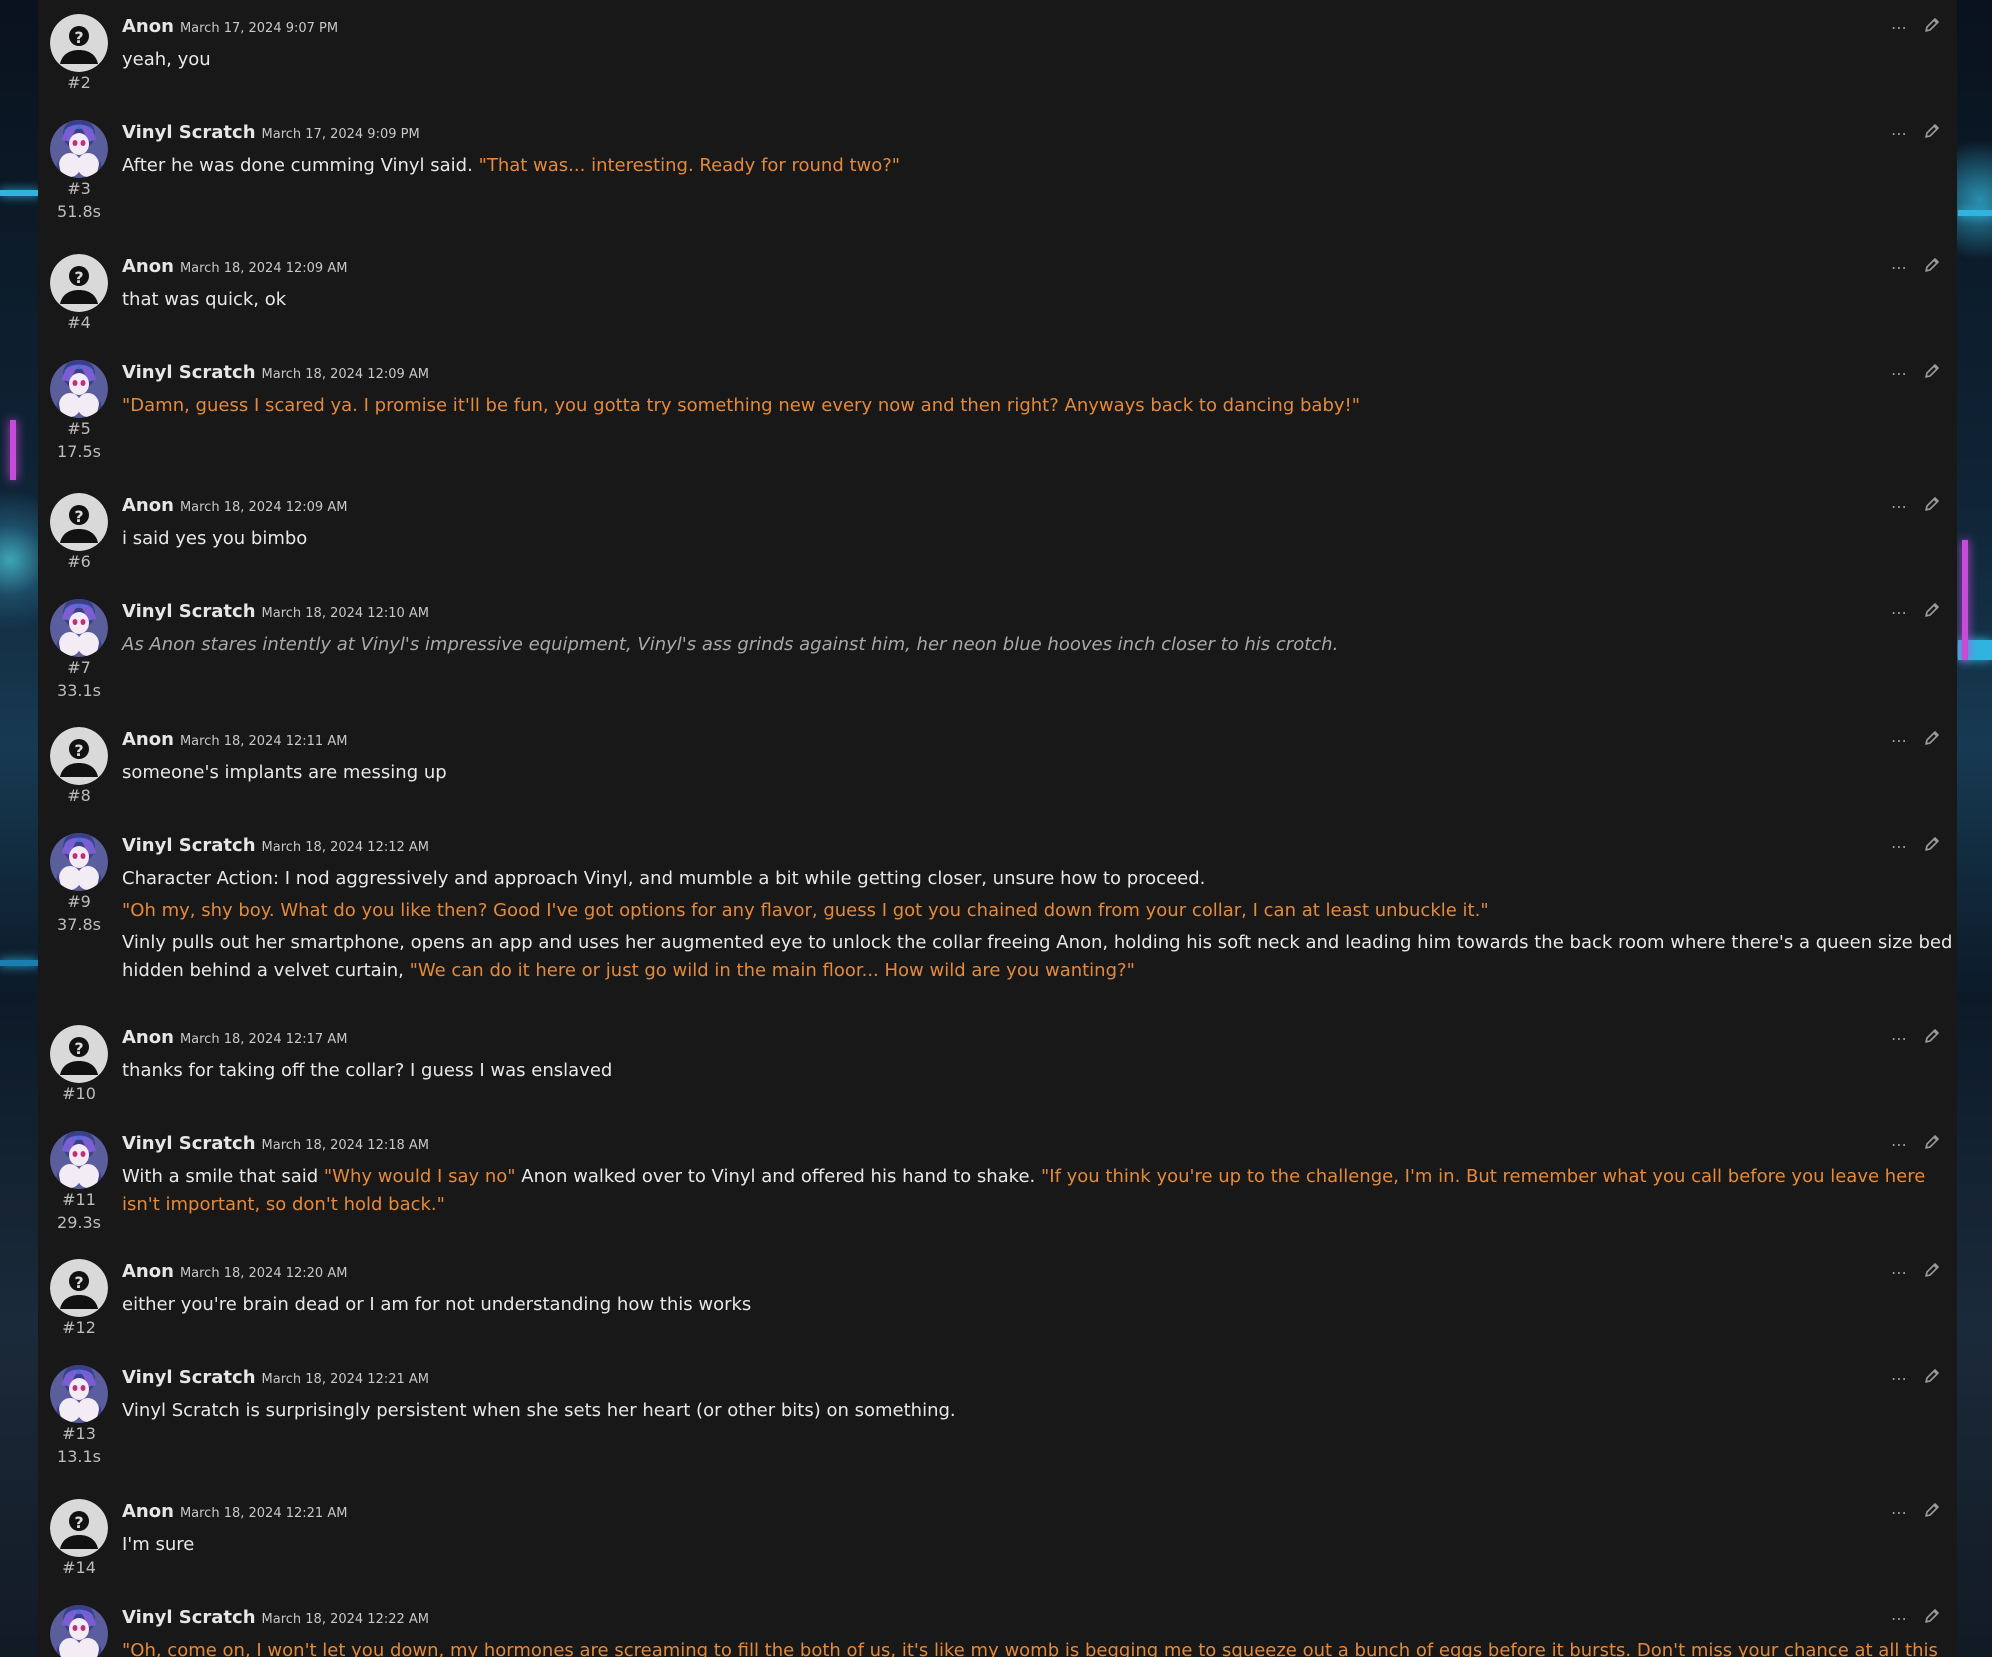 The height and width of the screenshot is (1657, 1992). I want to click on message-number: #14, so click(79, 1567).